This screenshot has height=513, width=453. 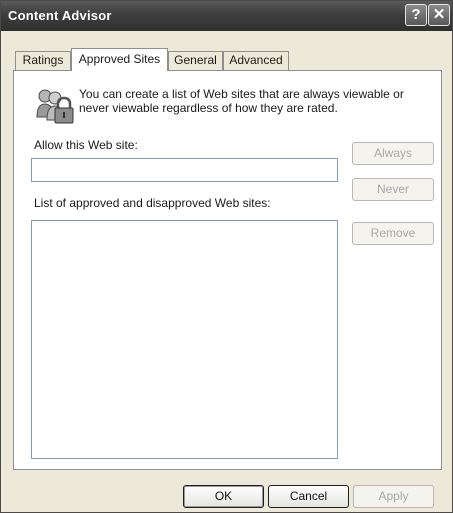 What do you see at coordinates (60, 15) in the screenshot?
I see `window-title: Content Advisor` at bounding box center [60, 15].